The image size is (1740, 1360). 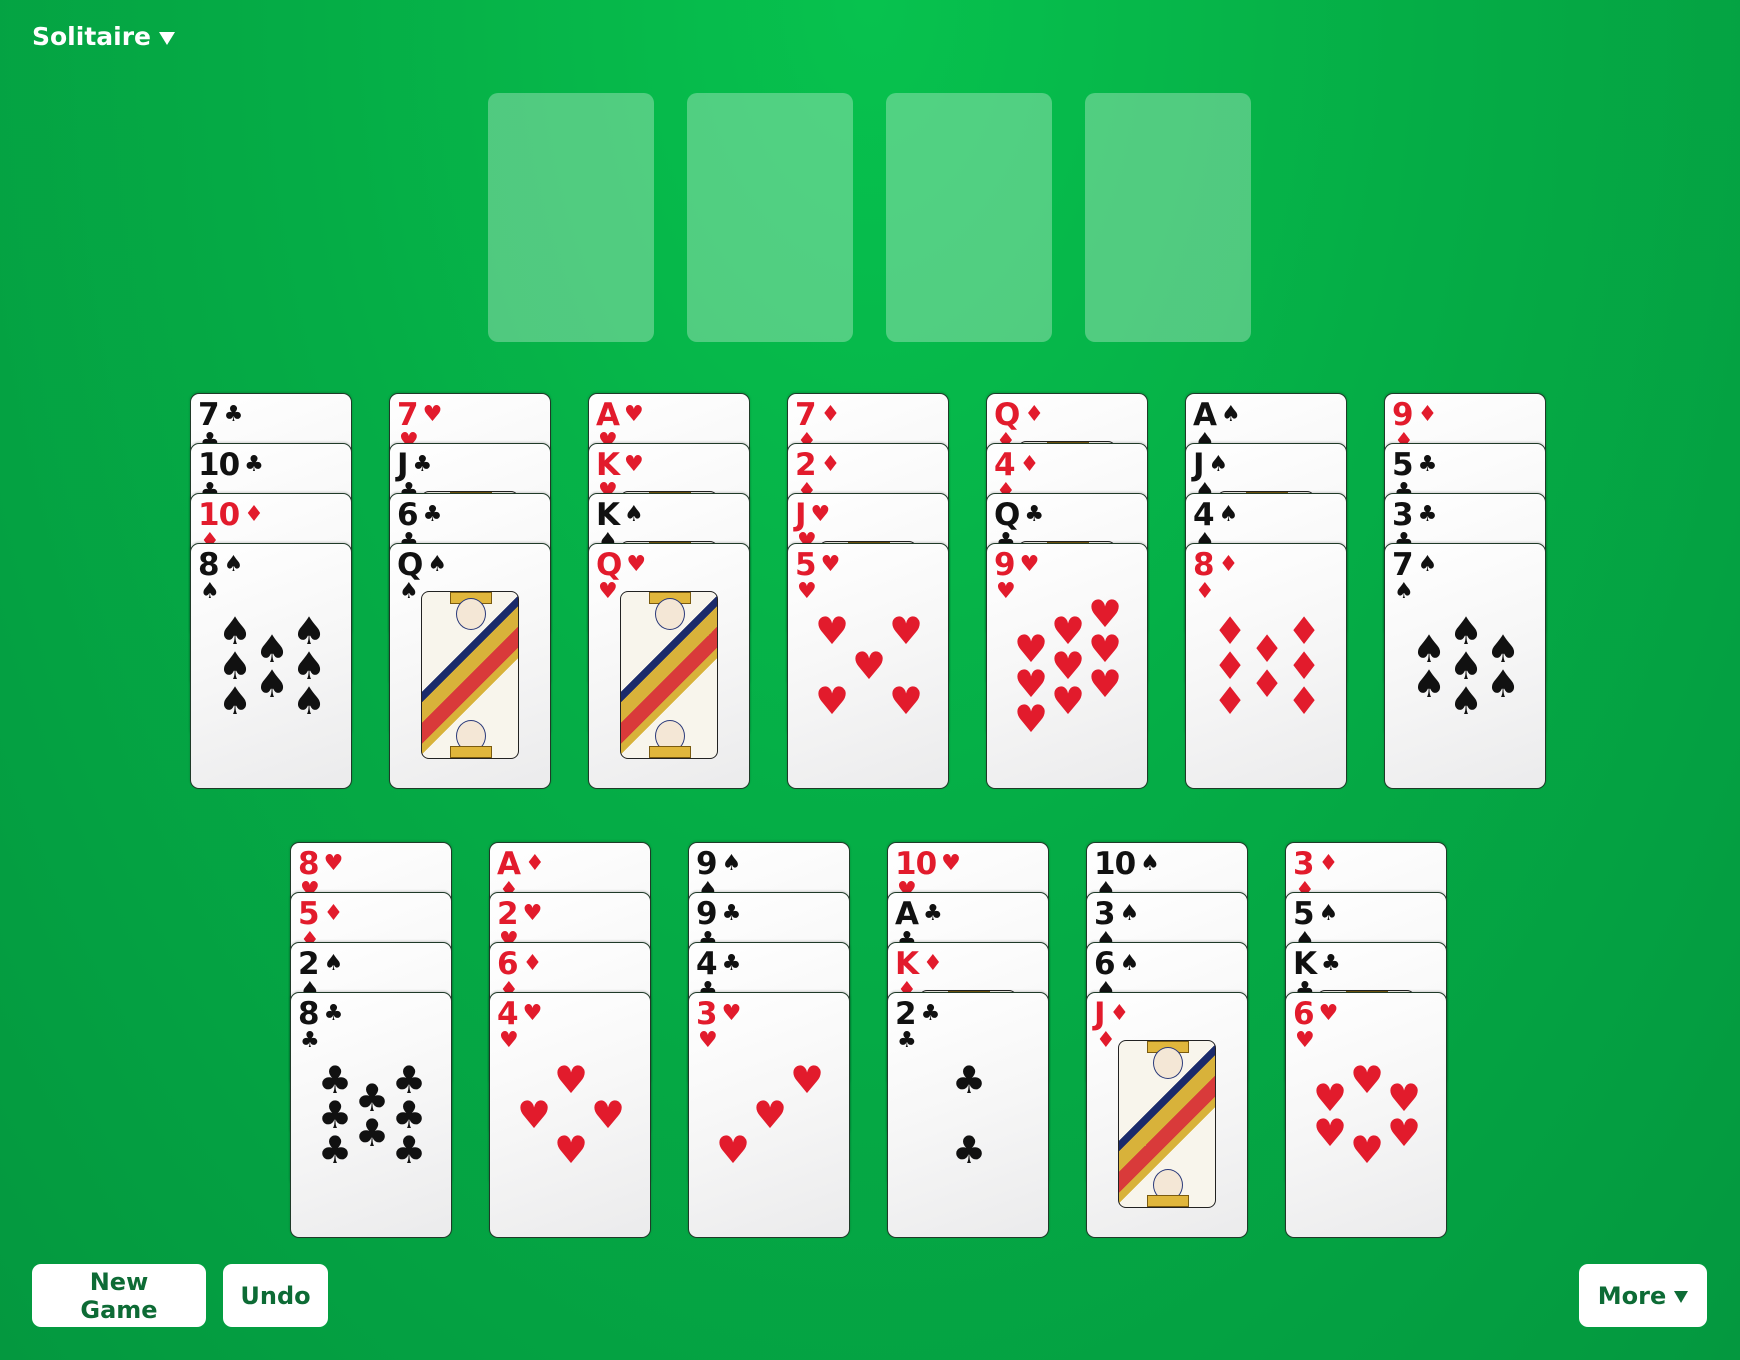 What do you see at coordinates (271, 666) in the screenshot?
I see `card-8-of-spades: 8 ♠ ♠ ♠ ♠ ♠ ♠ ♠ ♠ ♠ ♠` at bounding box center [271, 666].